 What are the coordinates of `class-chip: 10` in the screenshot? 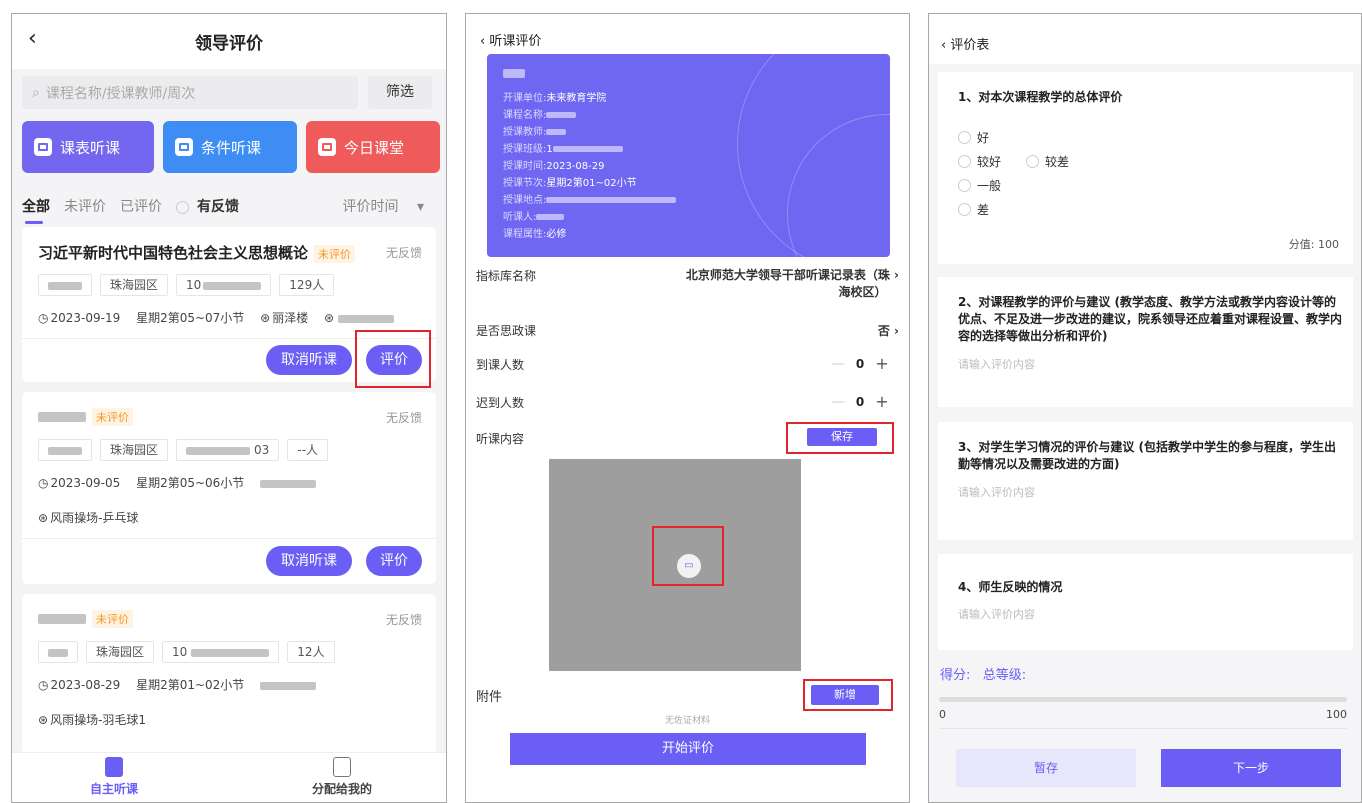 It's located at (224, 285).